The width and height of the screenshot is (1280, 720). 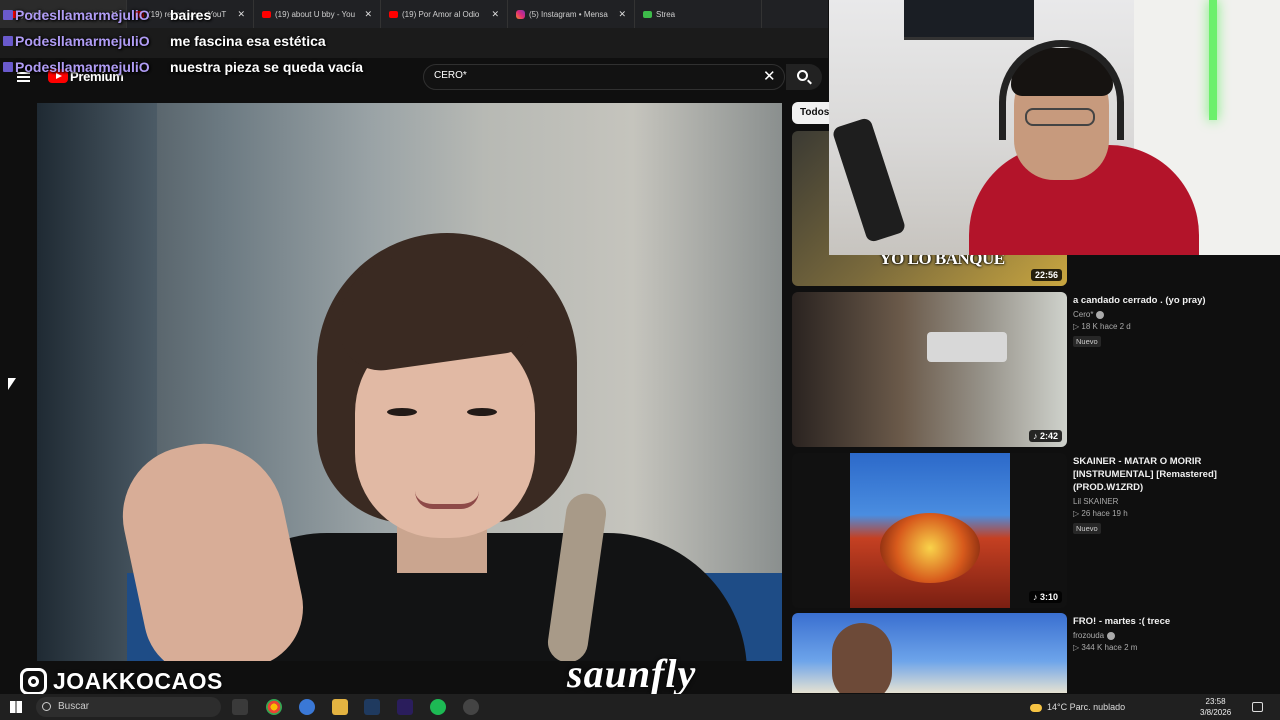 What do you see at coordinates (1083, 314) in the screenshot?
I see `channel-label: Cero*` at bounding box center [1083, 314].